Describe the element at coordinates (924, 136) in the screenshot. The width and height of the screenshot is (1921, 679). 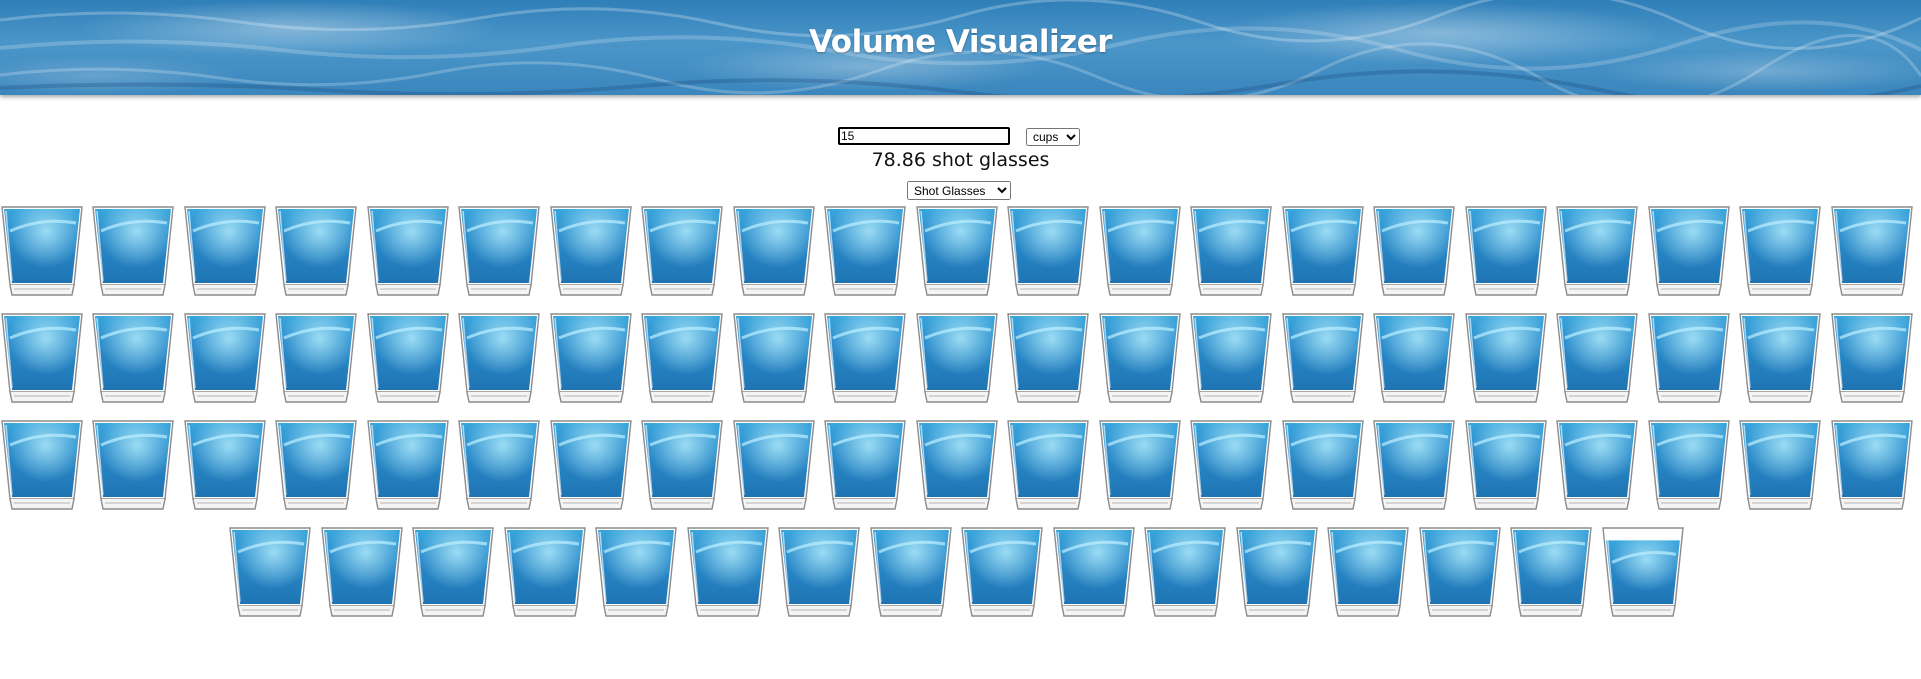
I see `amount-input` at that location.